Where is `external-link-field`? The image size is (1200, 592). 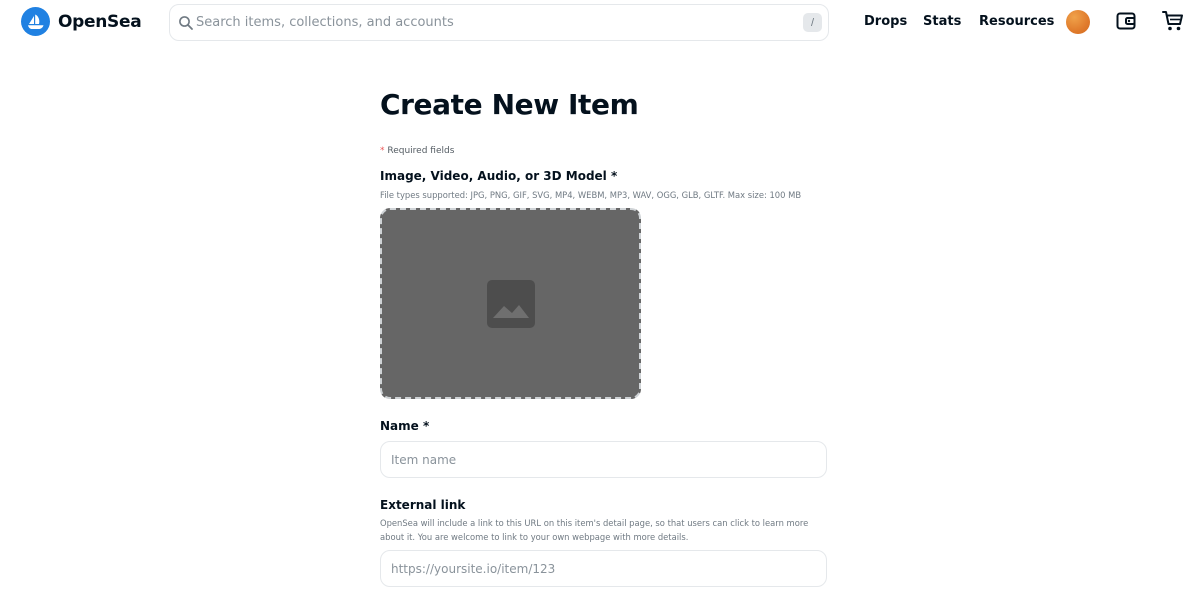 external-link-field is located at coordinates (603, 568).